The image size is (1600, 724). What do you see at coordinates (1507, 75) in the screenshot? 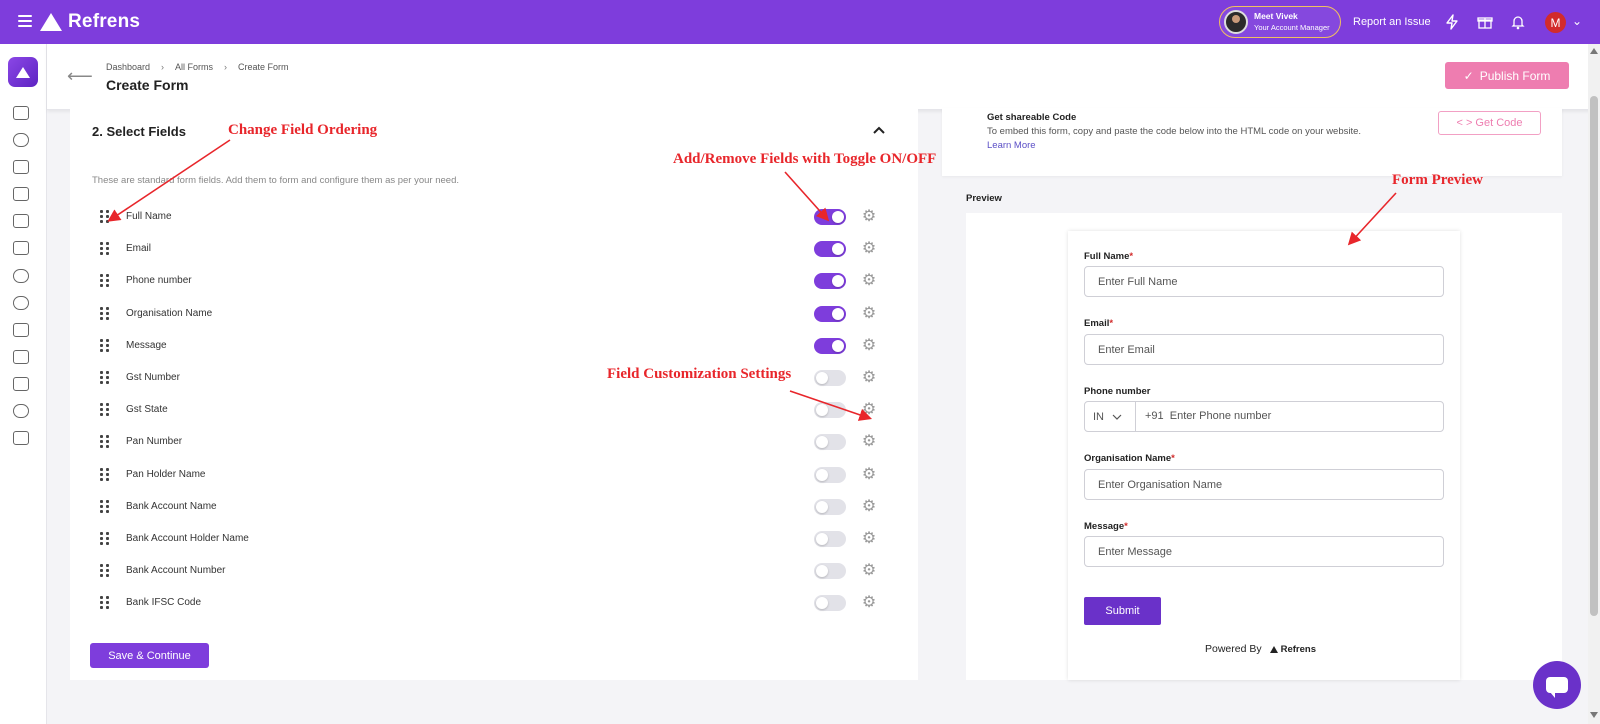
I see `publish-form-button: ✓ Publish Form` at bounding box center [1507, 75].